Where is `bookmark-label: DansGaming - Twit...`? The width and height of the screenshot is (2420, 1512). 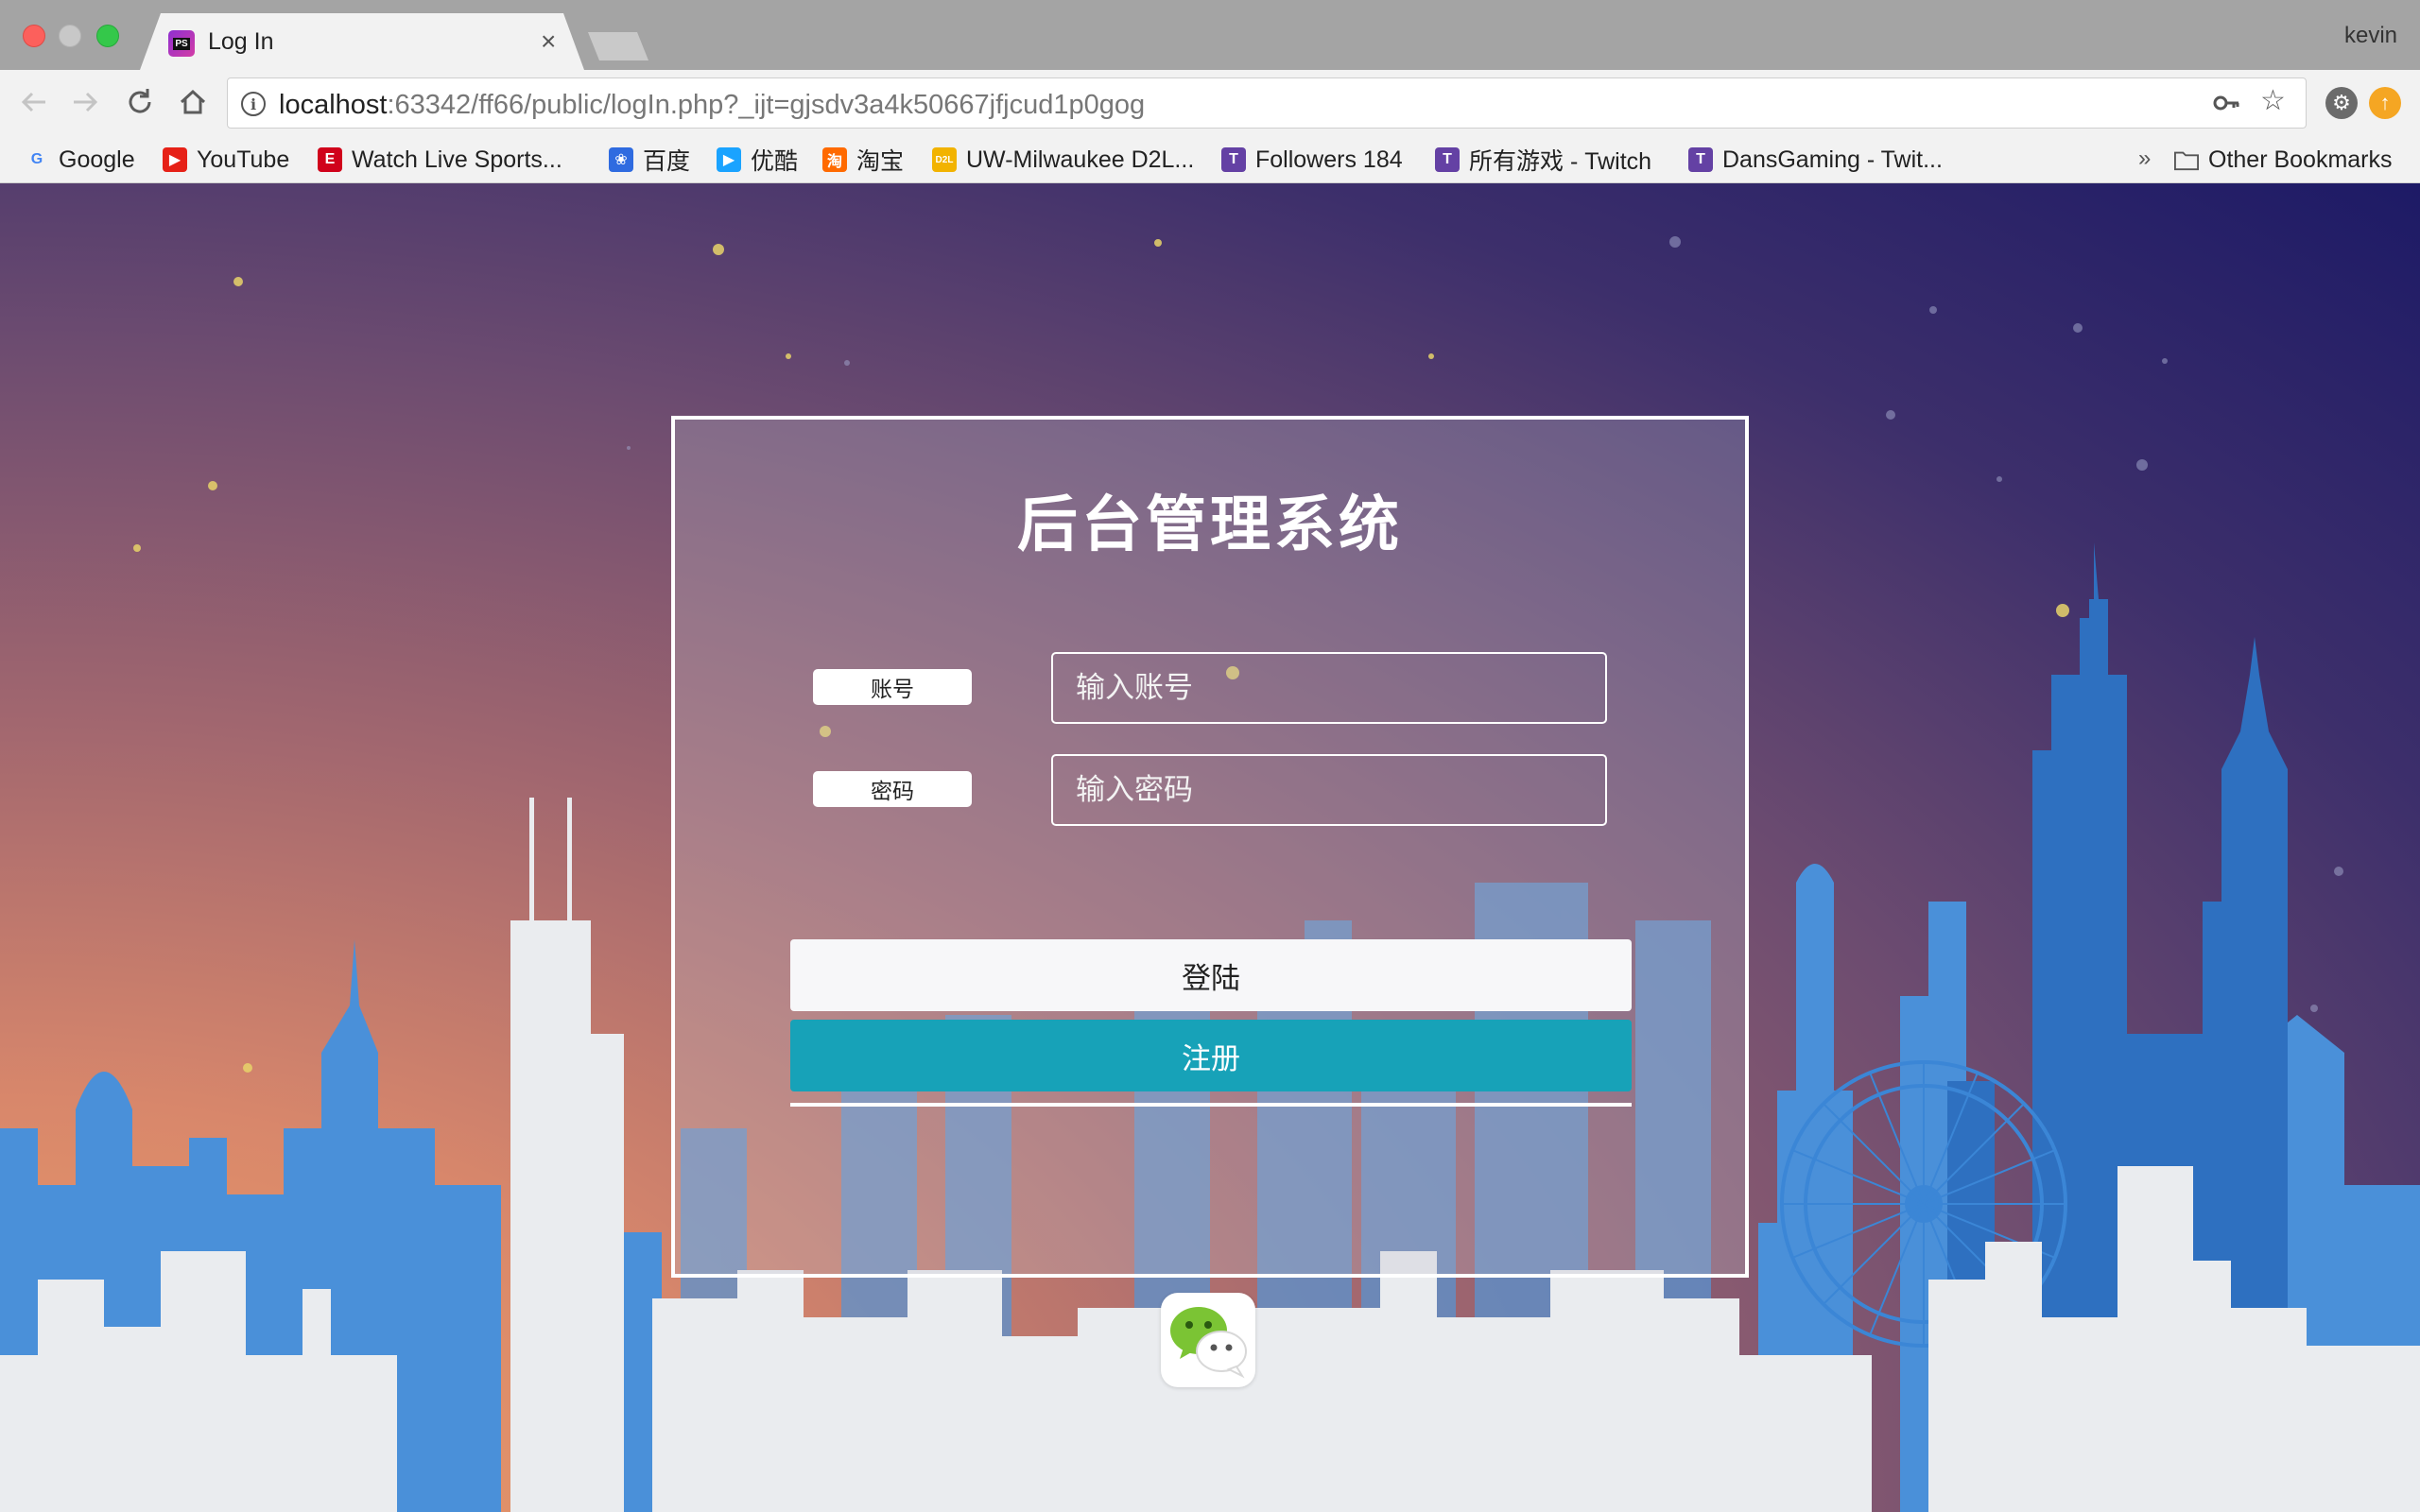
bookmark-label: DansGaming - Twit... is located at coordinates (1832, 159).